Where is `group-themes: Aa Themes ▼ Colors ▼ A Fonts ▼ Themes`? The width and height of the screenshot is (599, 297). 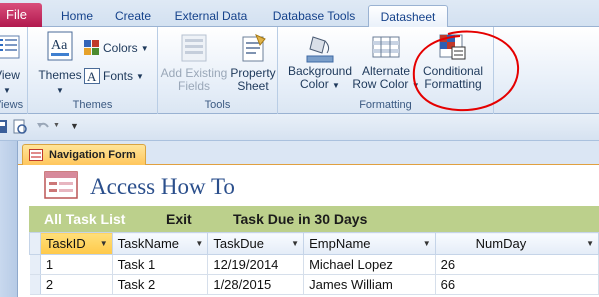 group-themes: Aa Themes ▼ Colors ▼ A Fonts ▼ Themes is located at coordinates (93, 70).